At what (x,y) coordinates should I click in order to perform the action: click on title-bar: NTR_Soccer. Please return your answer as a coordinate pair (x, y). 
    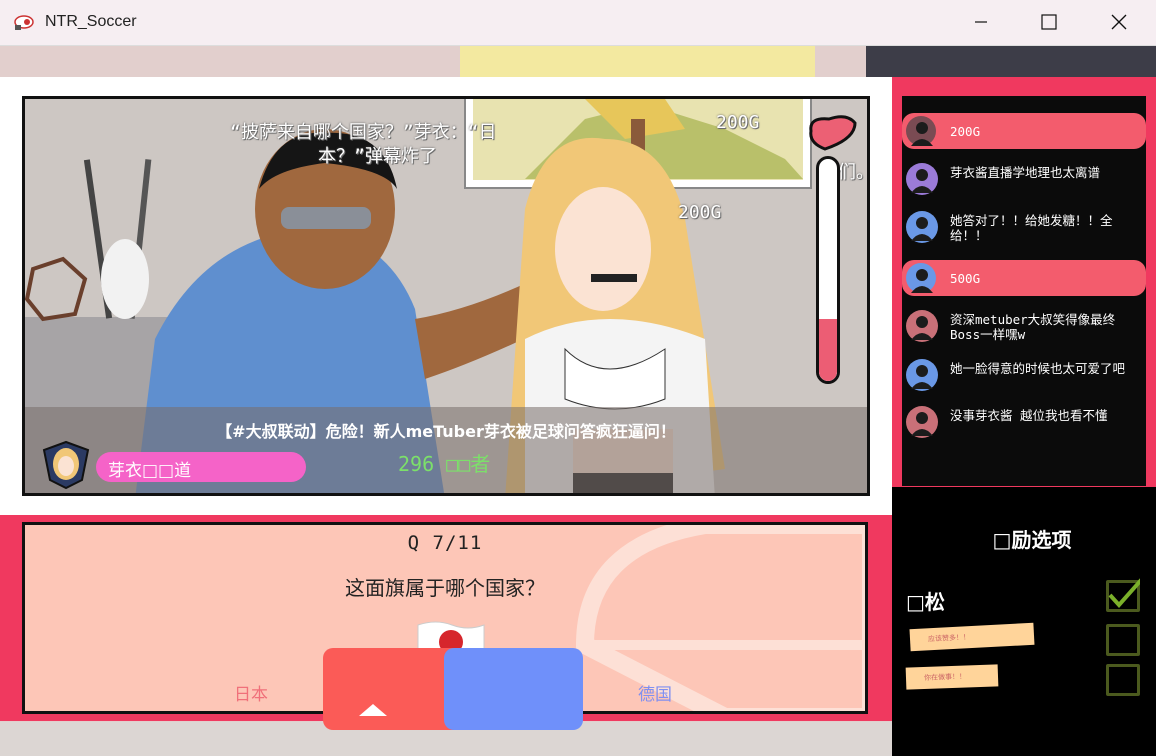
    Looking at the image, I should click on (578, 23).